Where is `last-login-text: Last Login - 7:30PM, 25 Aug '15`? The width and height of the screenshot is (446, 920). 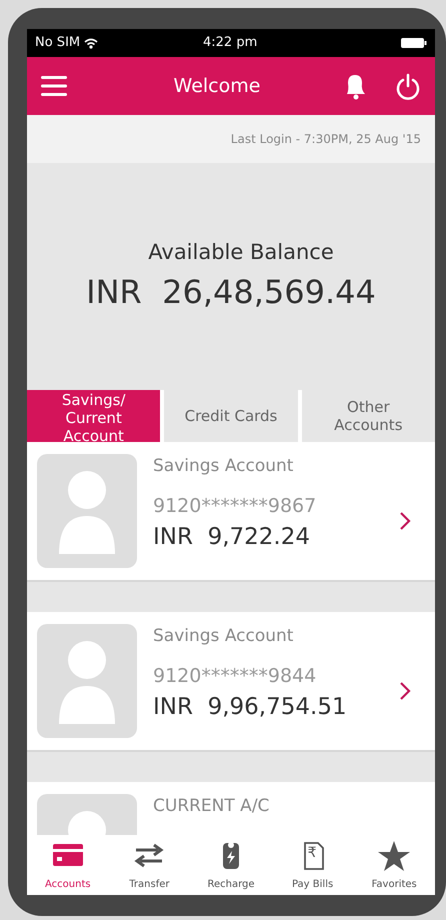 last-login-text: Last Login - 7:30PM, 25 Aug '15 is located at coordinates (325, 139).